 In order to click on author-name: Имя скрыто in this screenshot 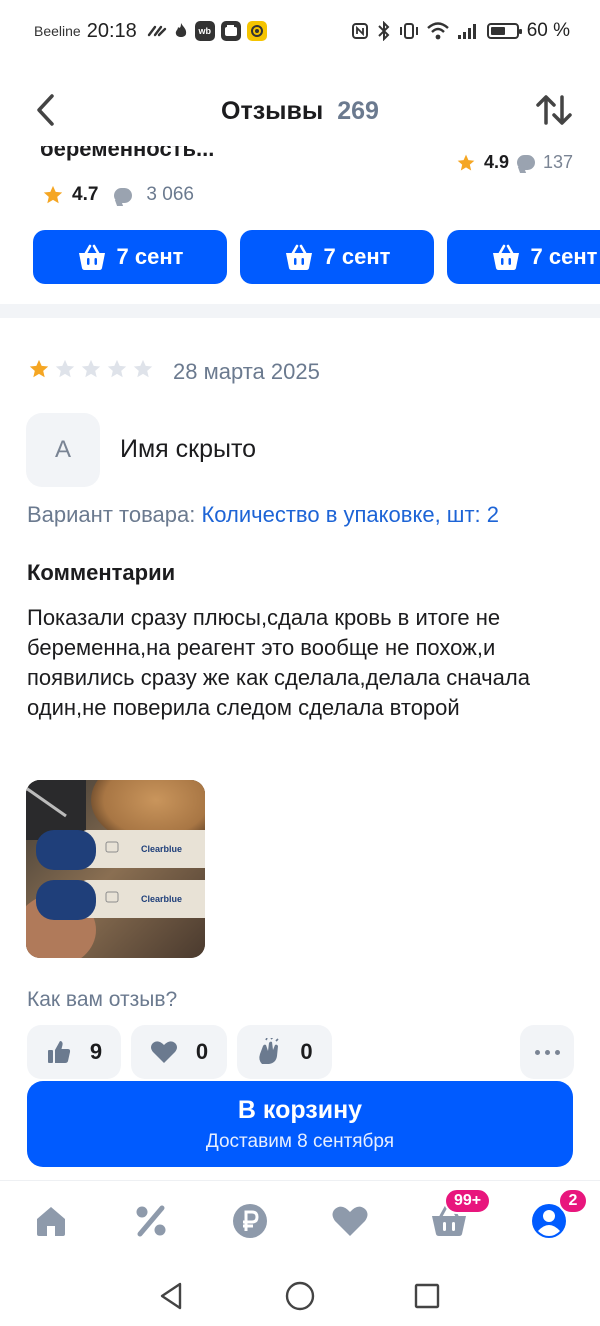, I will do `click(188, 449)`.